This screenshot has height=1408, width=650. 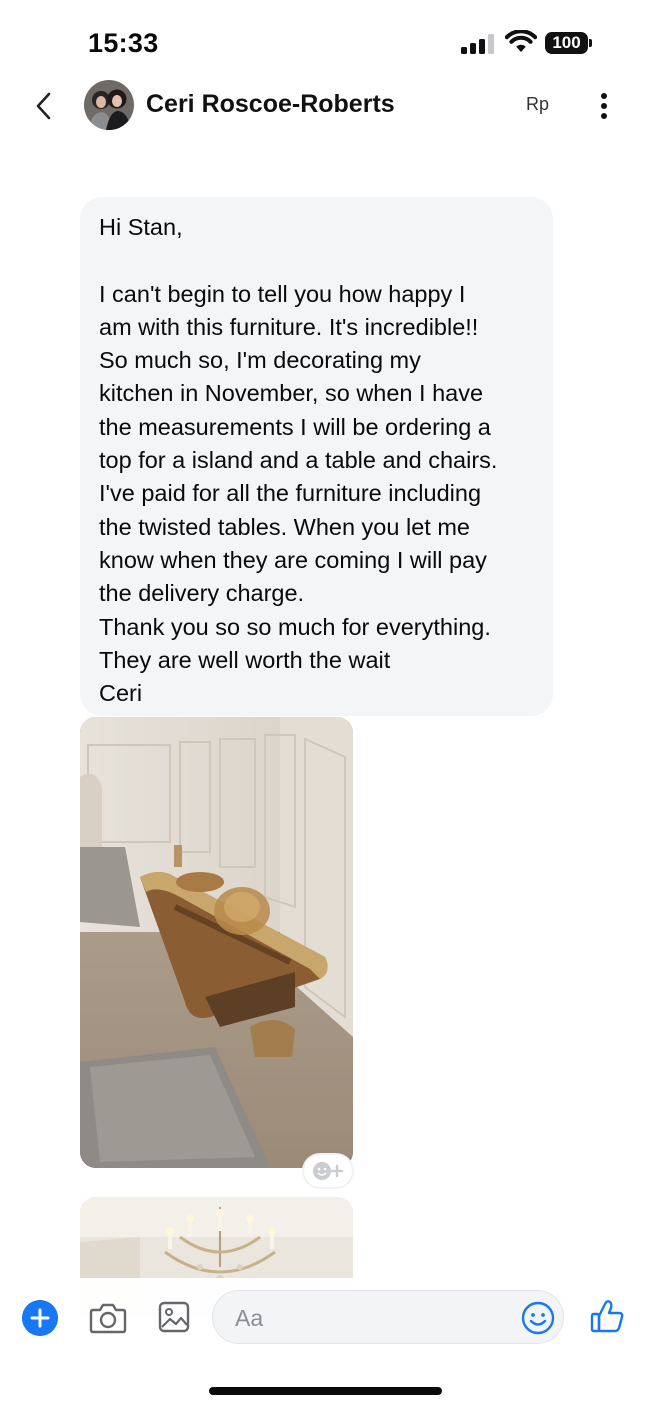 I want to click on contact-name: Ceri Roscoe-Roberts, so click(x=270, y=104).